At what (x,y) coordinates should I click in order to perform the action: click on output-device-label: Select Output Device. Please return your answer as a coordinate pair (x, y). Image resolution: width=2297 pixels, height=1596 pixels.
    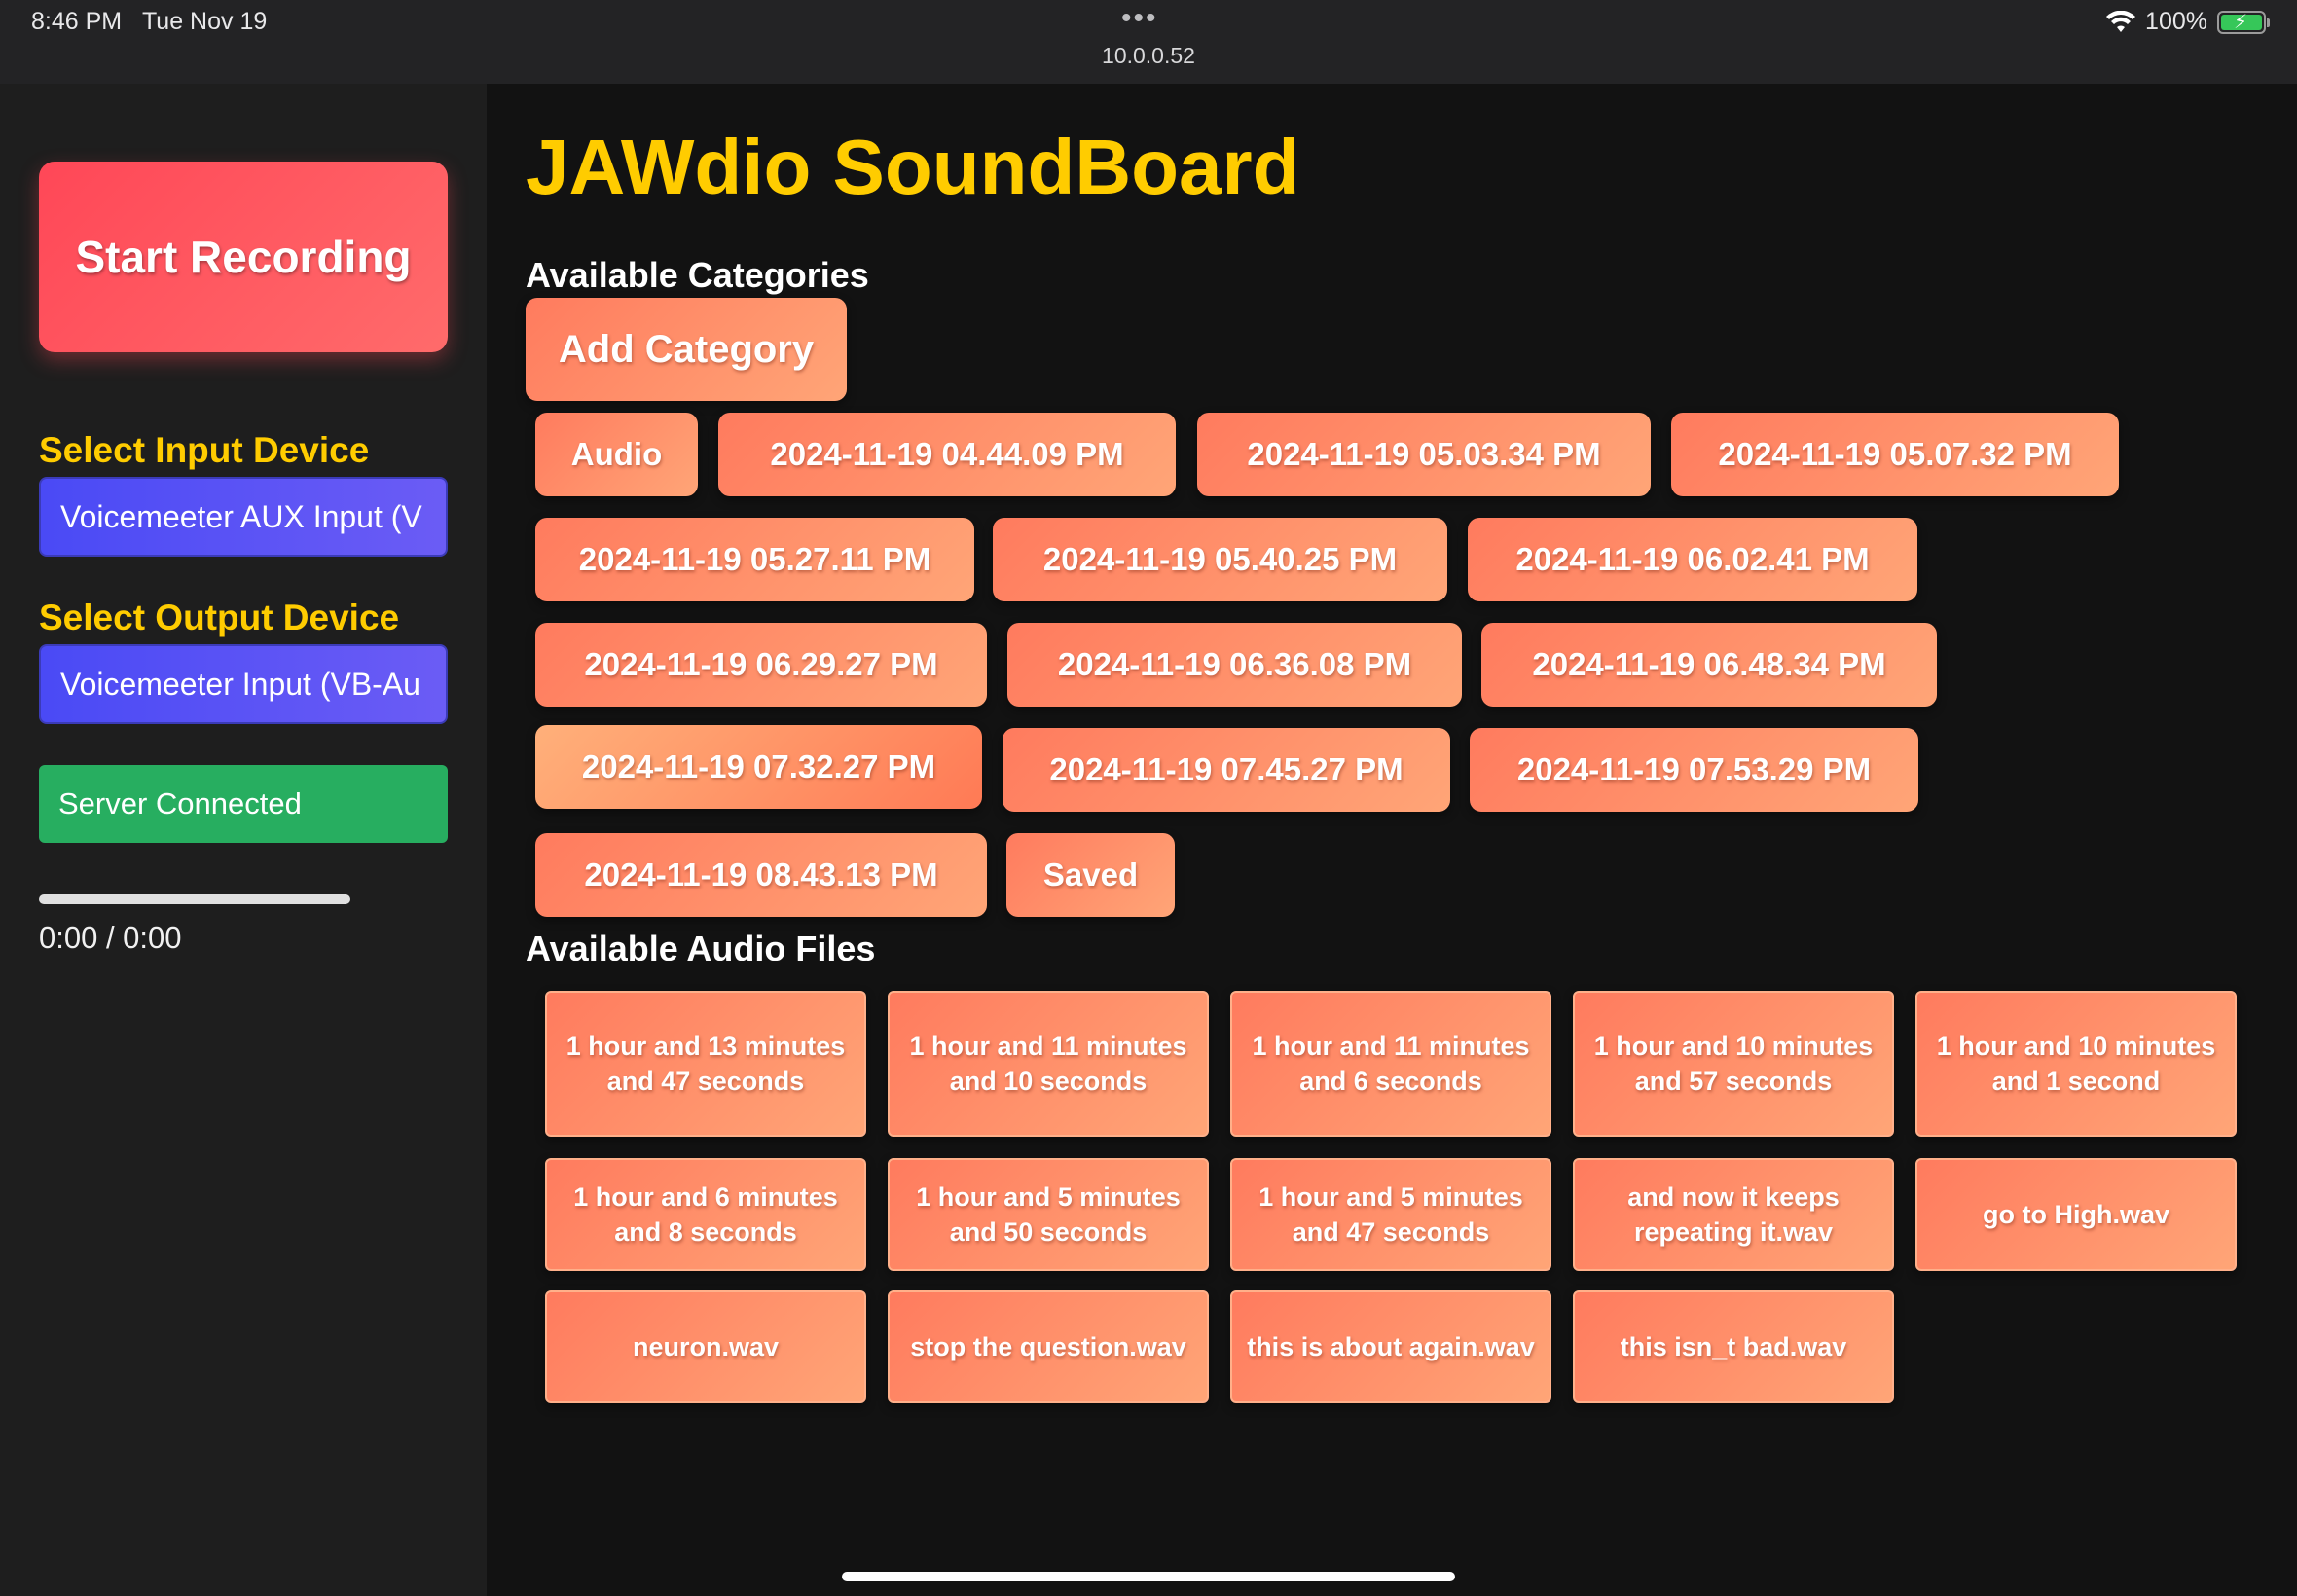
    Looking at the image, I should click on (219, 617).